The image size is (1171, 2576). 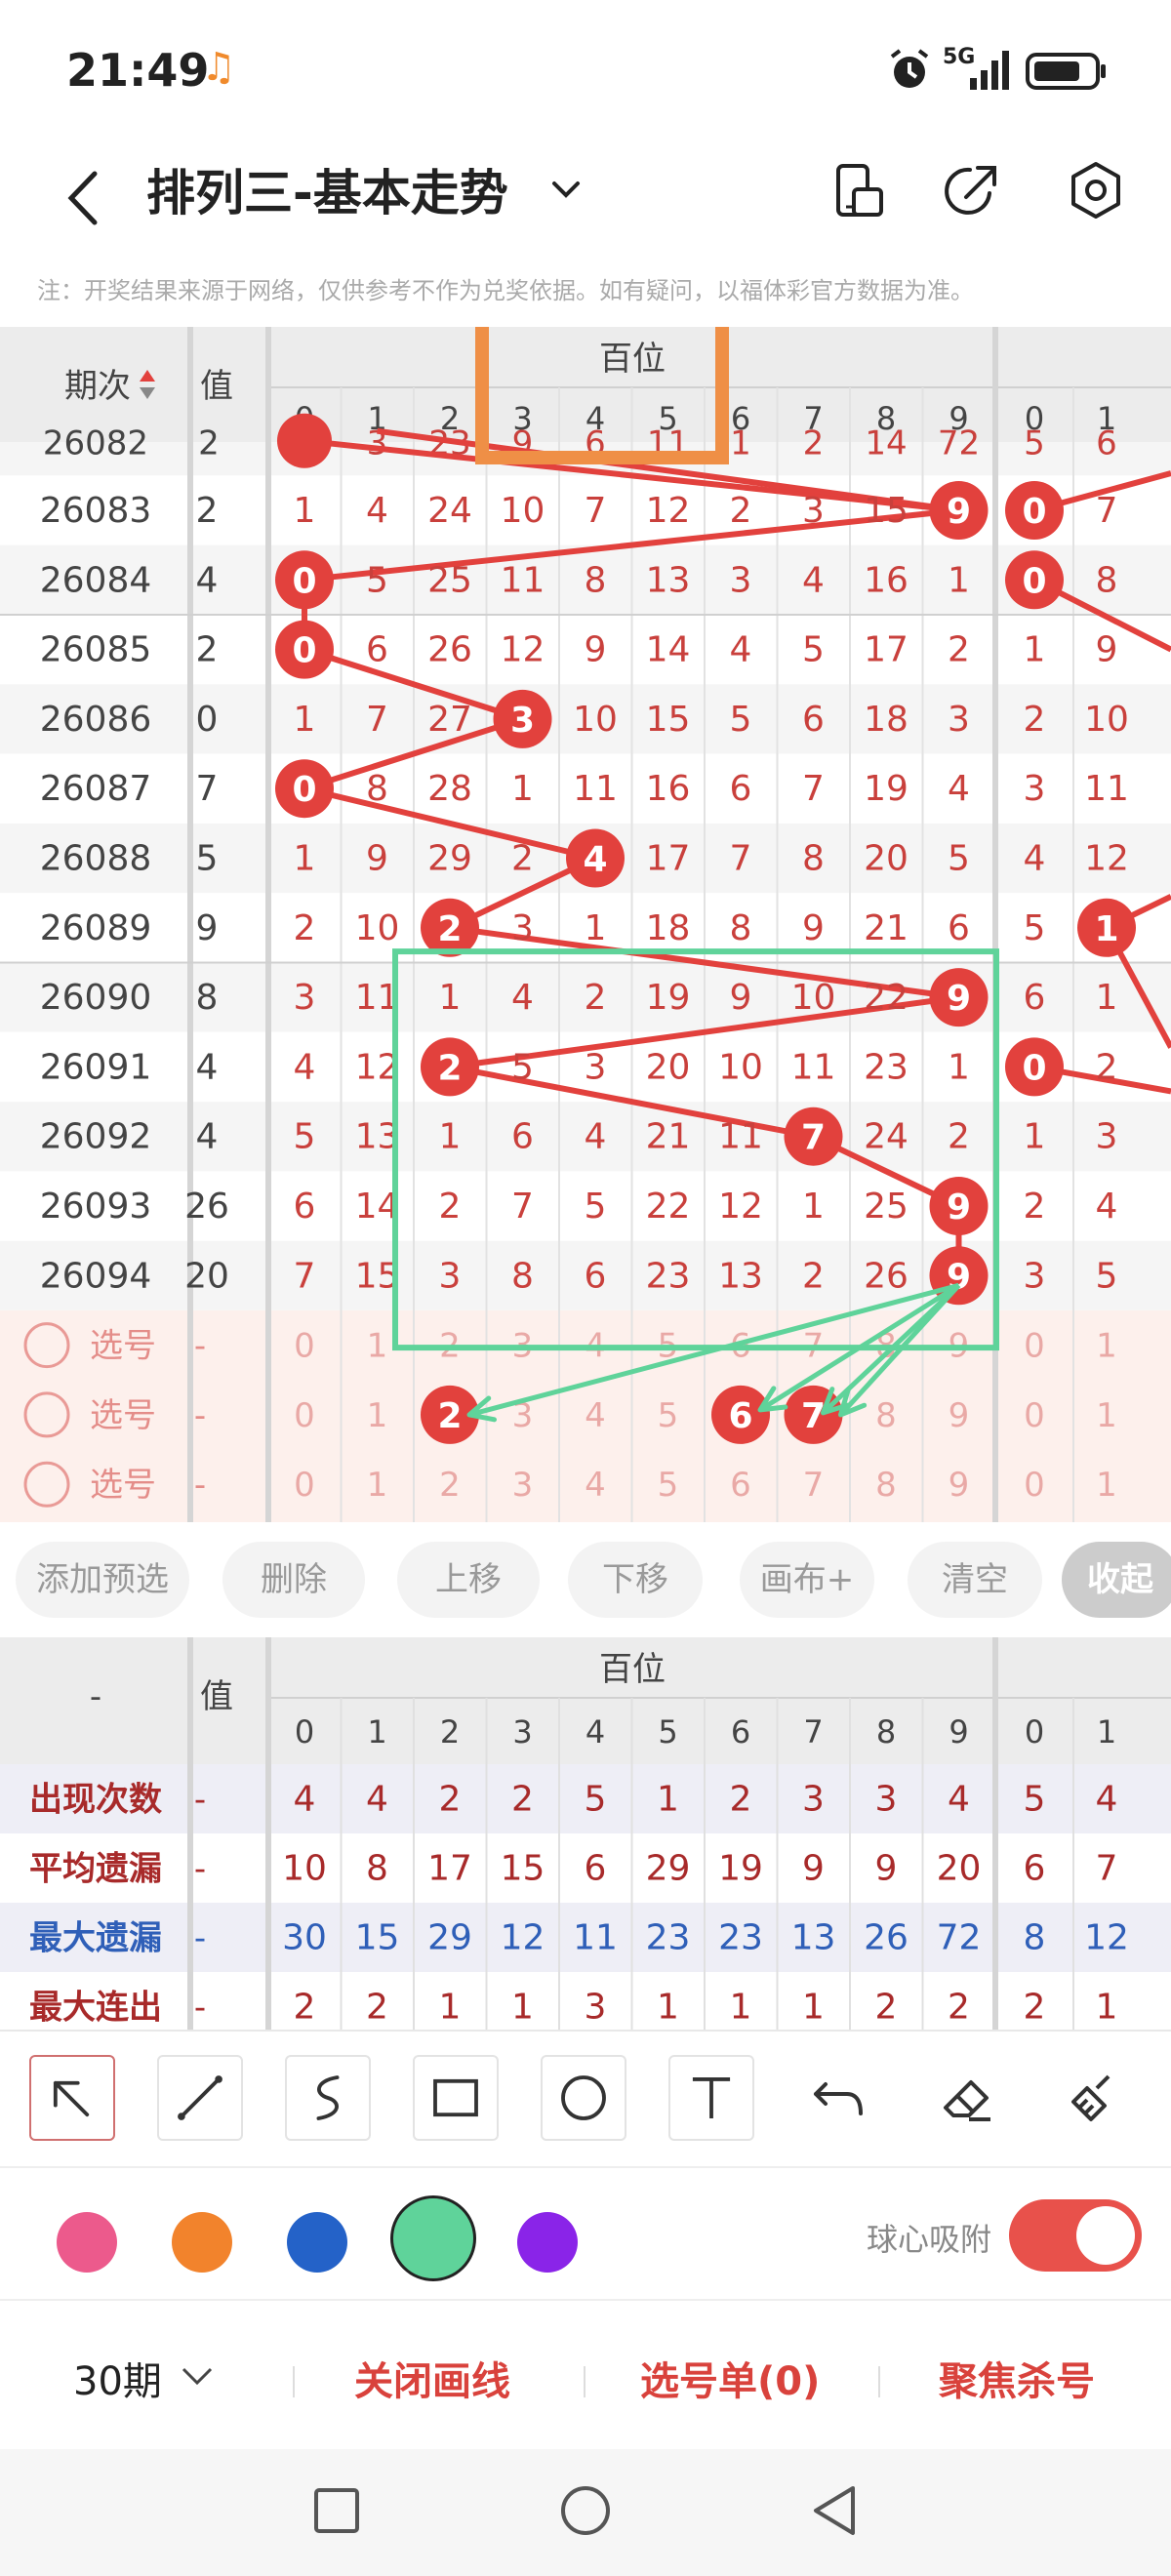 What do you see at coordinates (293, 1580) in the screenshot?
I see `delete-button: 删除` at bounding box center [293, 1580].